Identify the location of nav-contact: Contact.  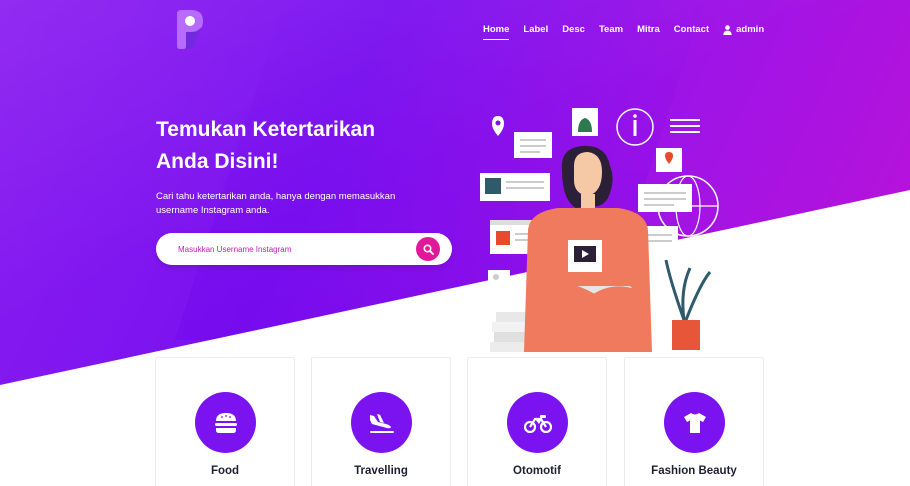
(691, 29).